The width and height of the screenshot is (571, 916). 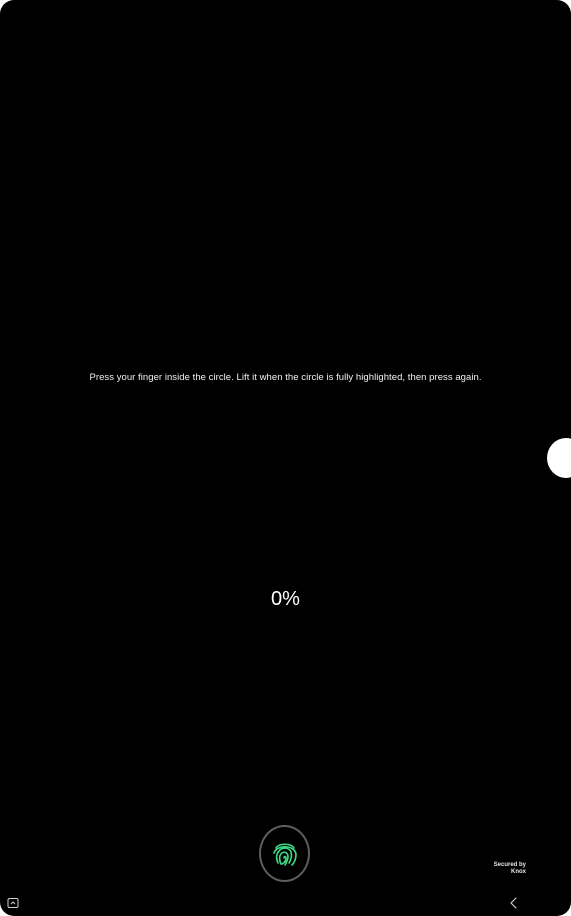 I want to click on edge-panel-handle, so click(x=559, y=458).